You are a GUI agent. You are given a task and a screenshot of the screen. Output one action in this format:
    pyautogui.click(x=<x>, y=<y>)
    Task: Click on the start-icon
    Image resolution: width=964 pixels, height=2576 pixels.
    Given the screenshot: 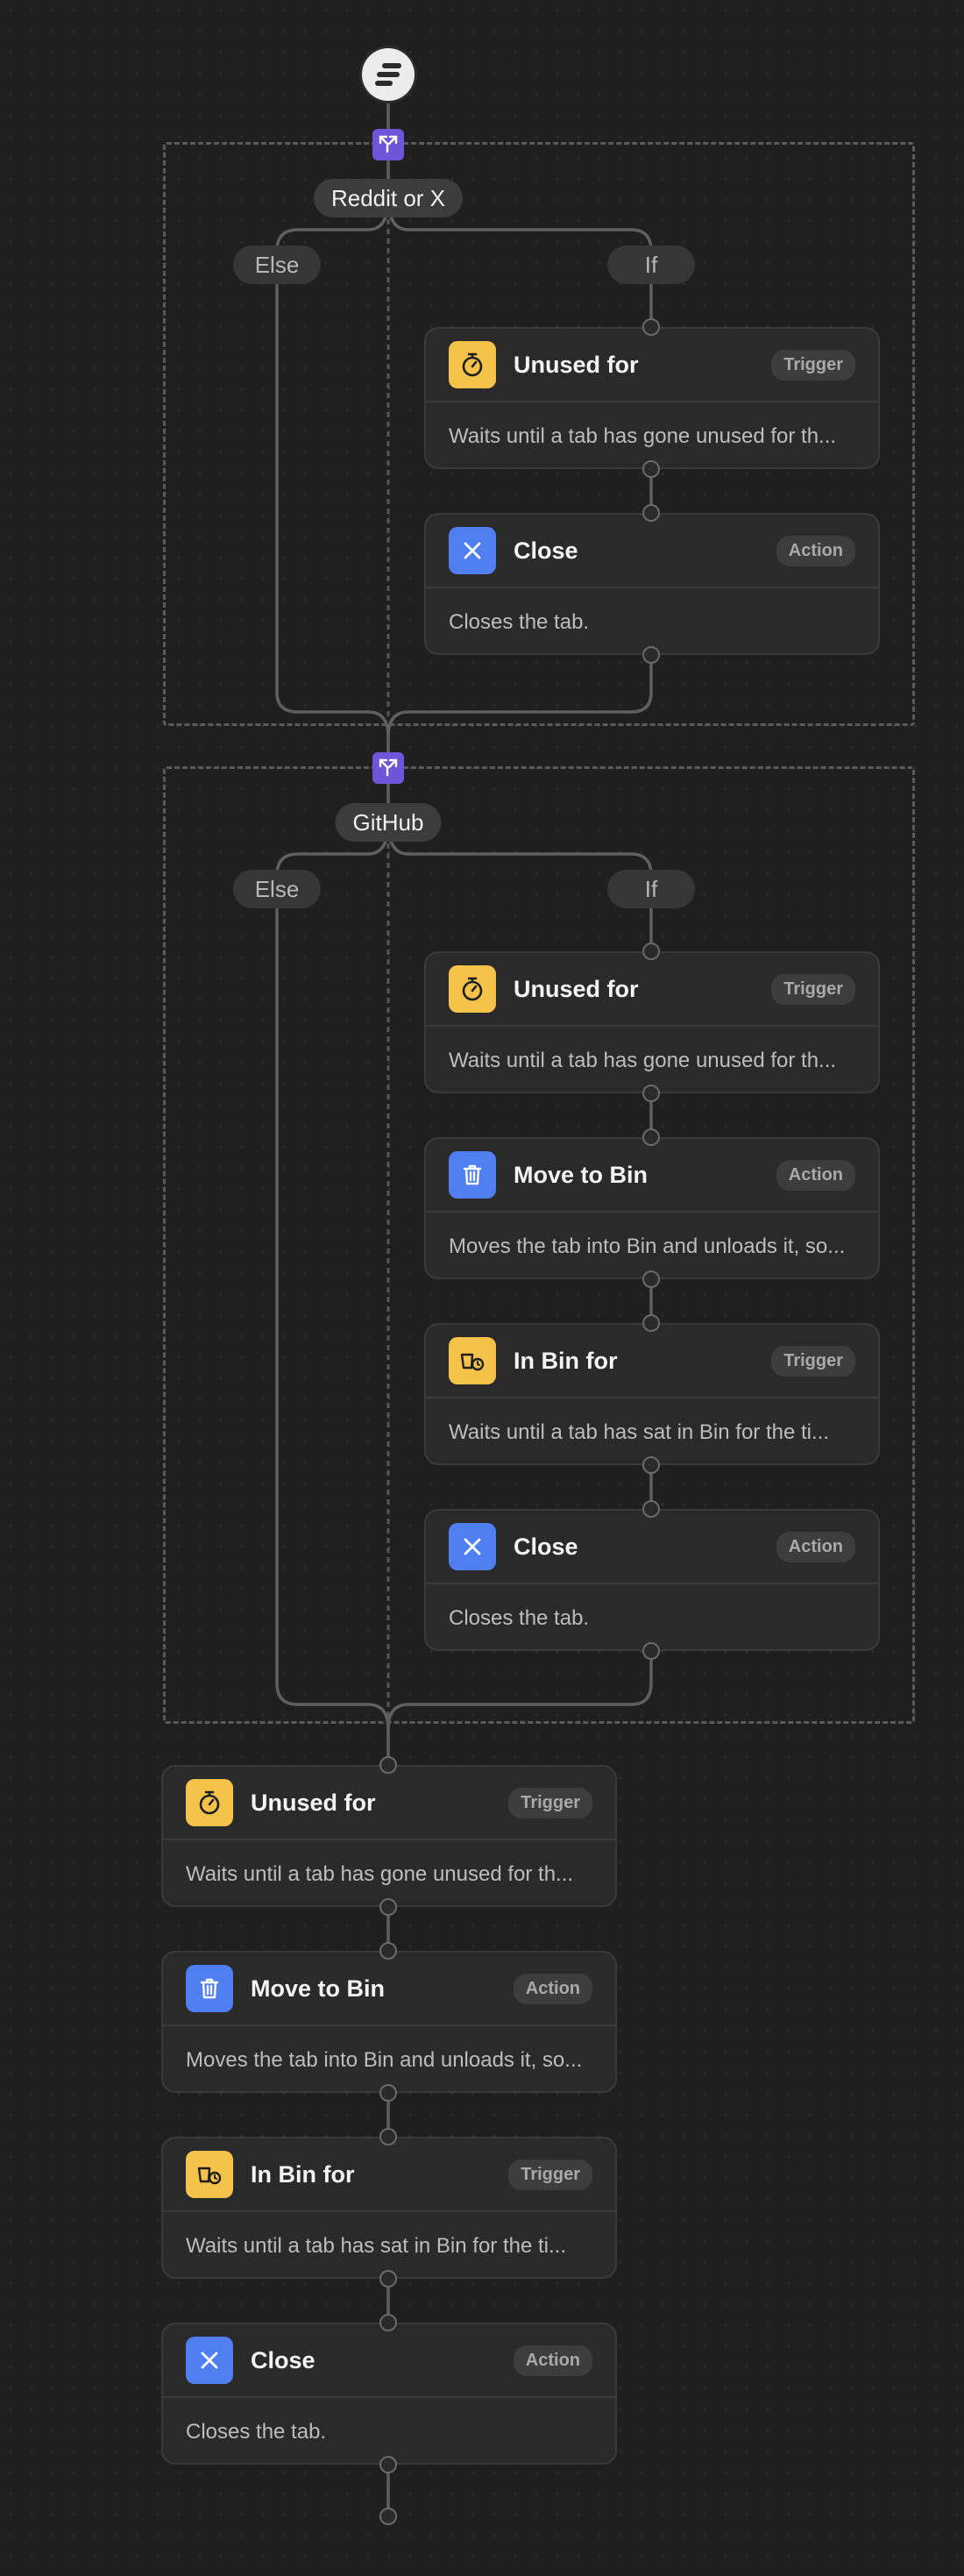 What is the action you would take?
    pyautogui.click(x=388, y=74)
    